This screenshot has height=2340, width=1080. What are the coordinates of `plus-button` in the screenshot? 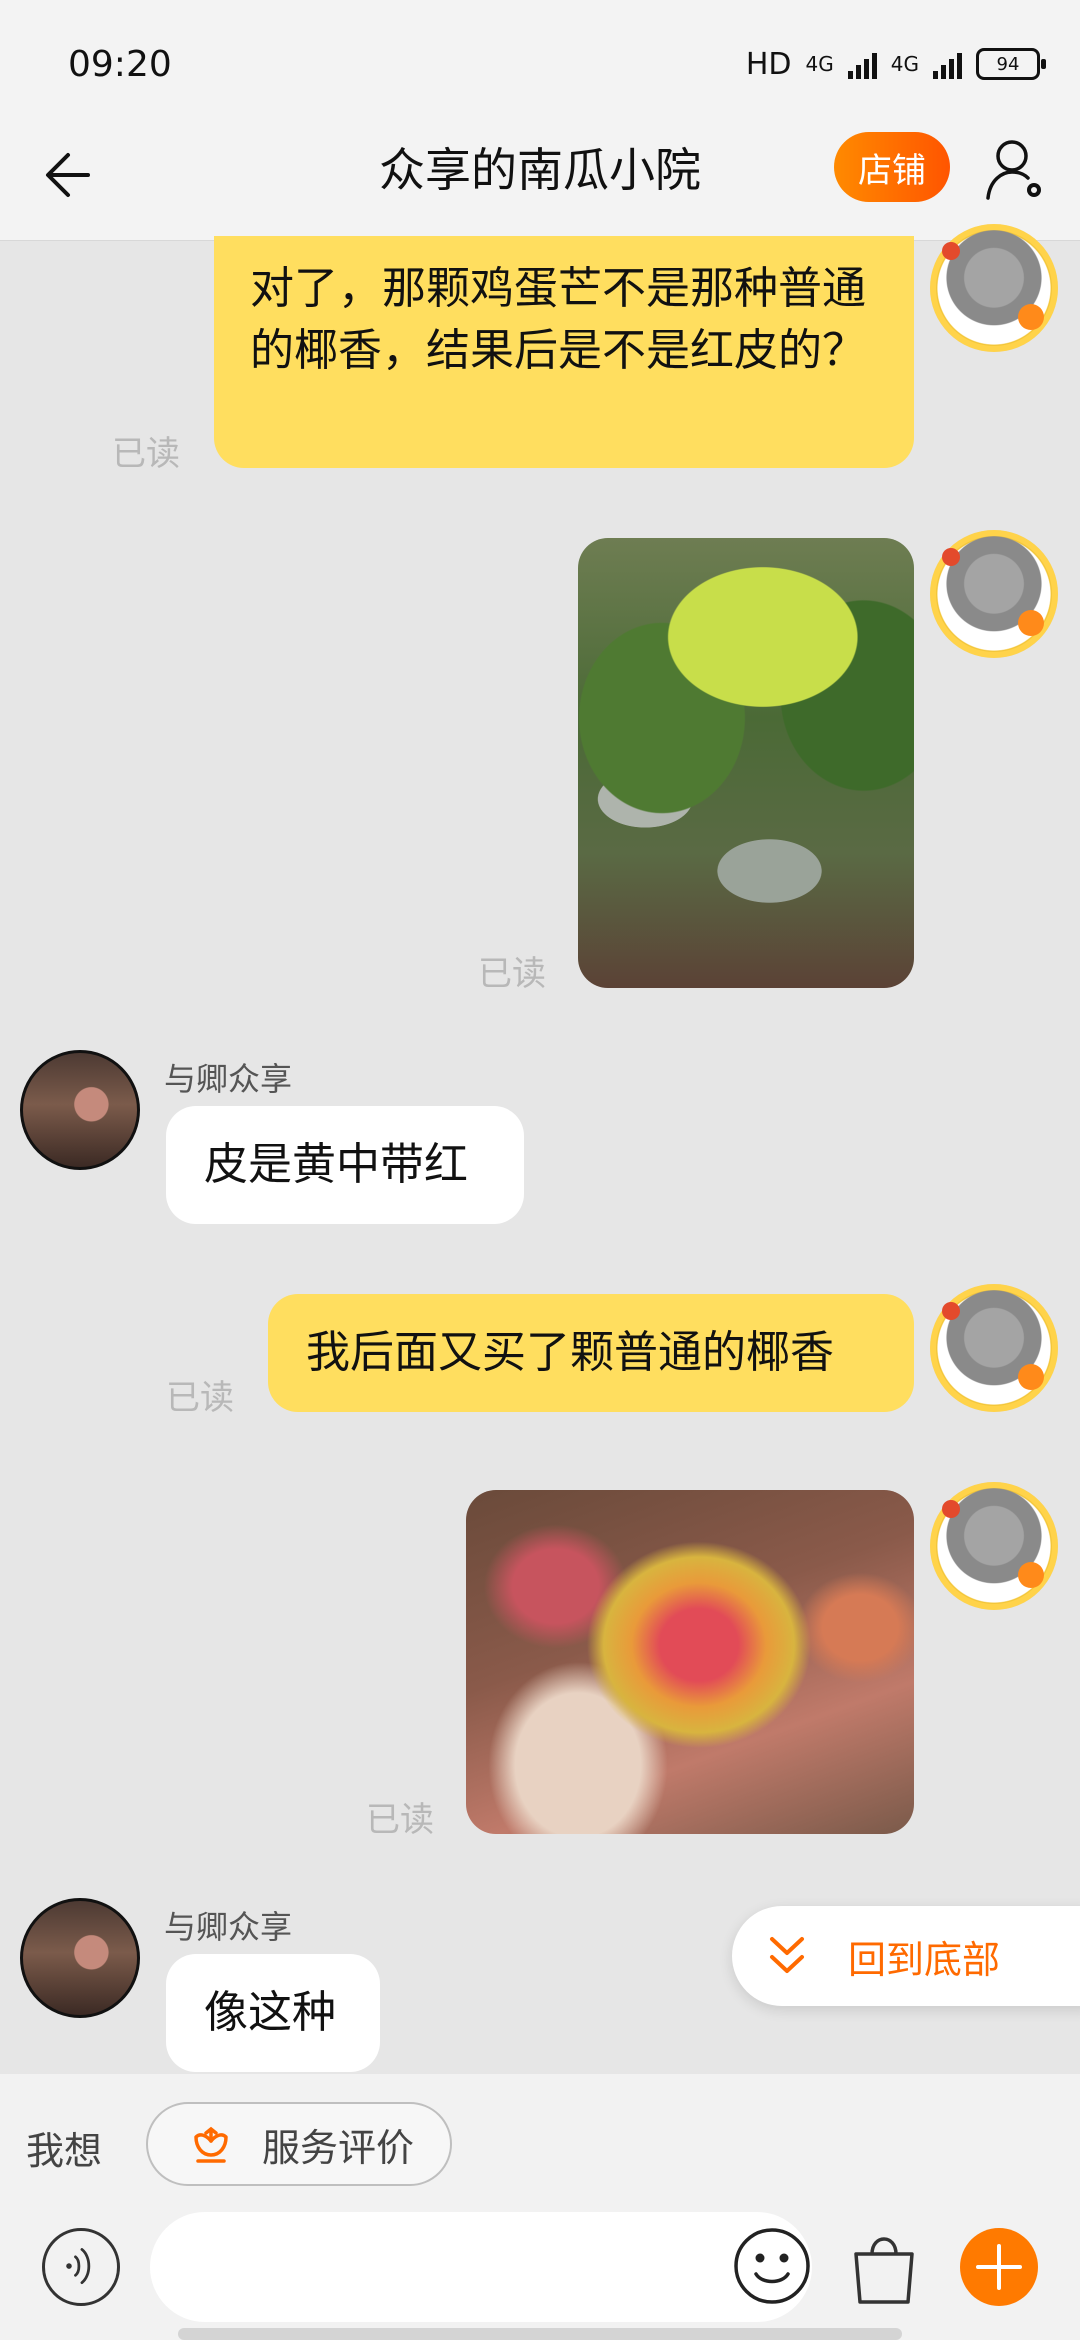 It's located at (999, 2267).